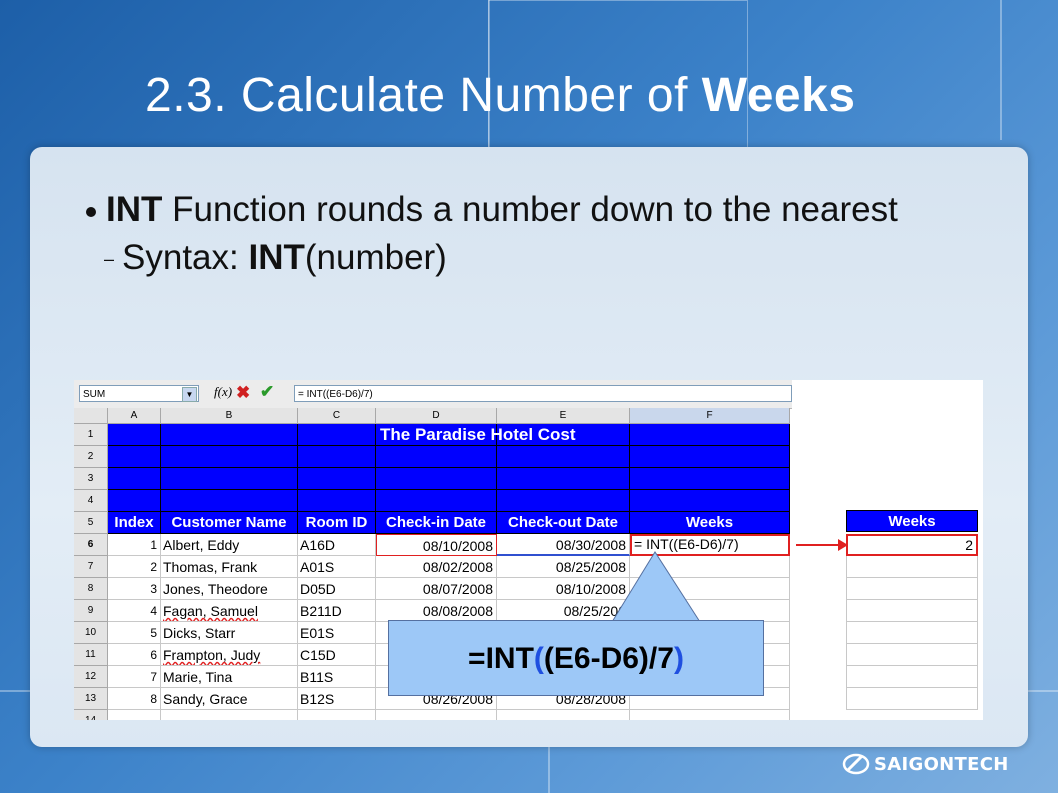 This screenshot has height=793, width=1058. What do you see at coordinates (543, 393) in the screenshot?
I see `formula-input: = INT((E6-D6)/7)` at bounding box center [543, 393].